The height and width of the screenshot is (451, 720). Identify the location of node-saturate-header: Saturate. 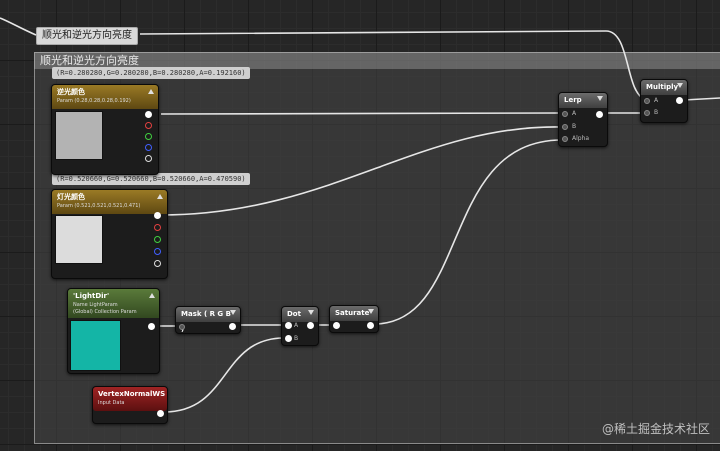
(354, 313).